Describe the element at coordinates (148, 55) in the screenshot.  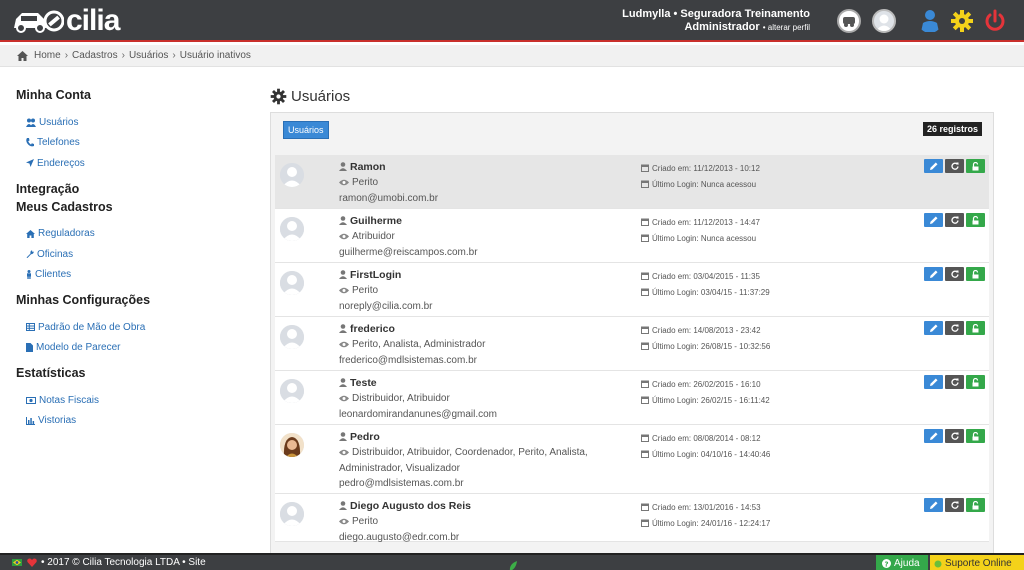
I see `breadcrumb-usuarios: Usuários` at that location.